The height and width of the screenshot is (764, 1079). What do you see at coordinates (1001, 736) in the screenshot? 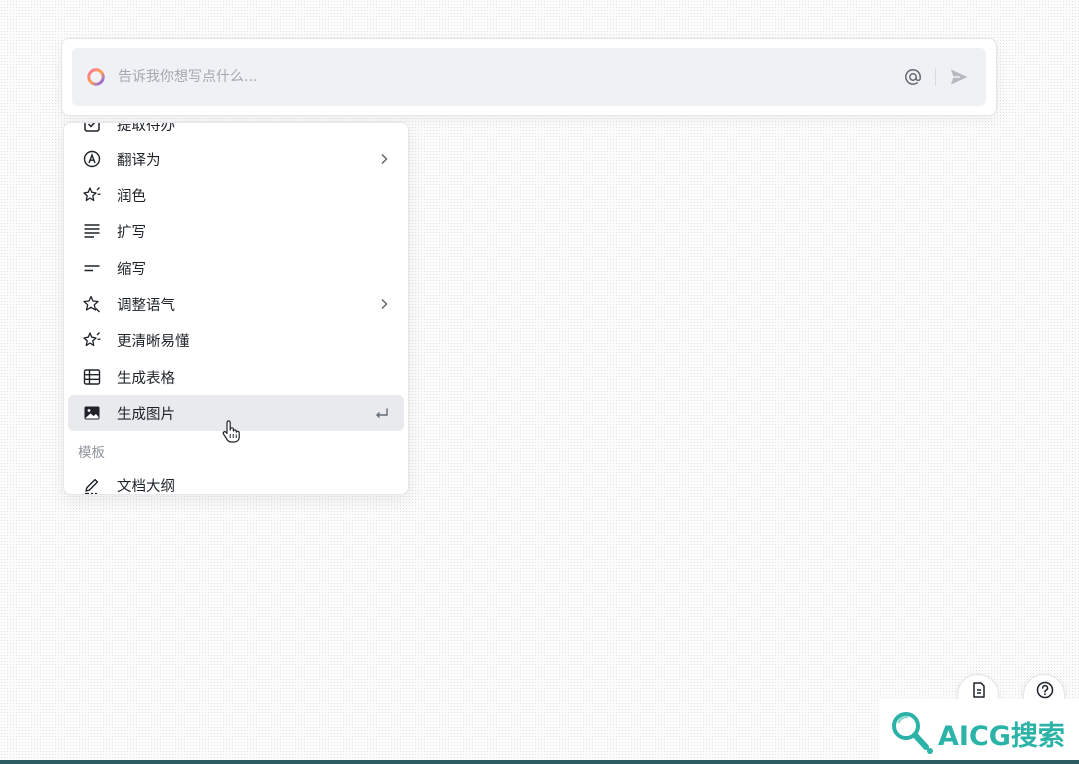
I see `watermark-text: AICG搜索` at bounding box center [1001, 736].